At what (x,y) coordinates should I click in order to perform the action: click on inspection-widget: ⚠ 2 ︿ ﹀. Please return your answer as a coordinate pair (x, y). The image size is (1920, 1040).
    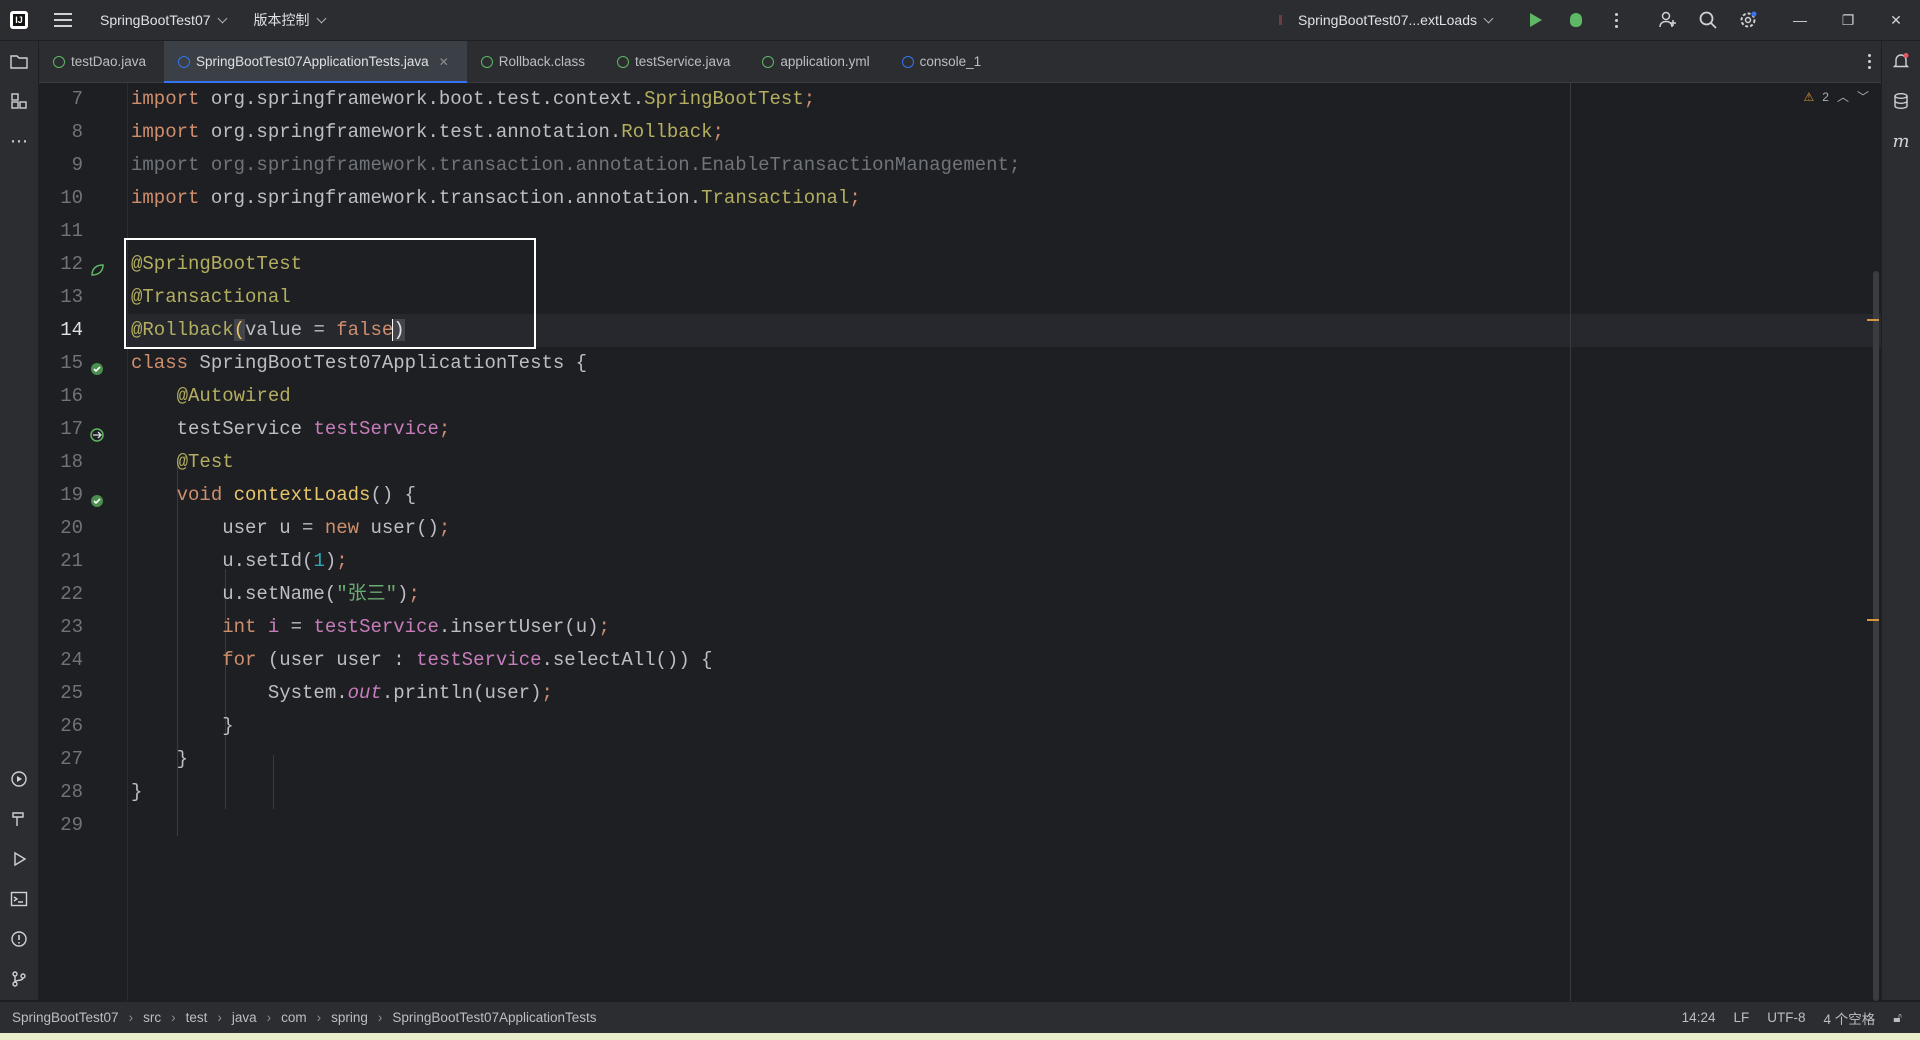
    Looking at the image, I should click on (1836, 96).